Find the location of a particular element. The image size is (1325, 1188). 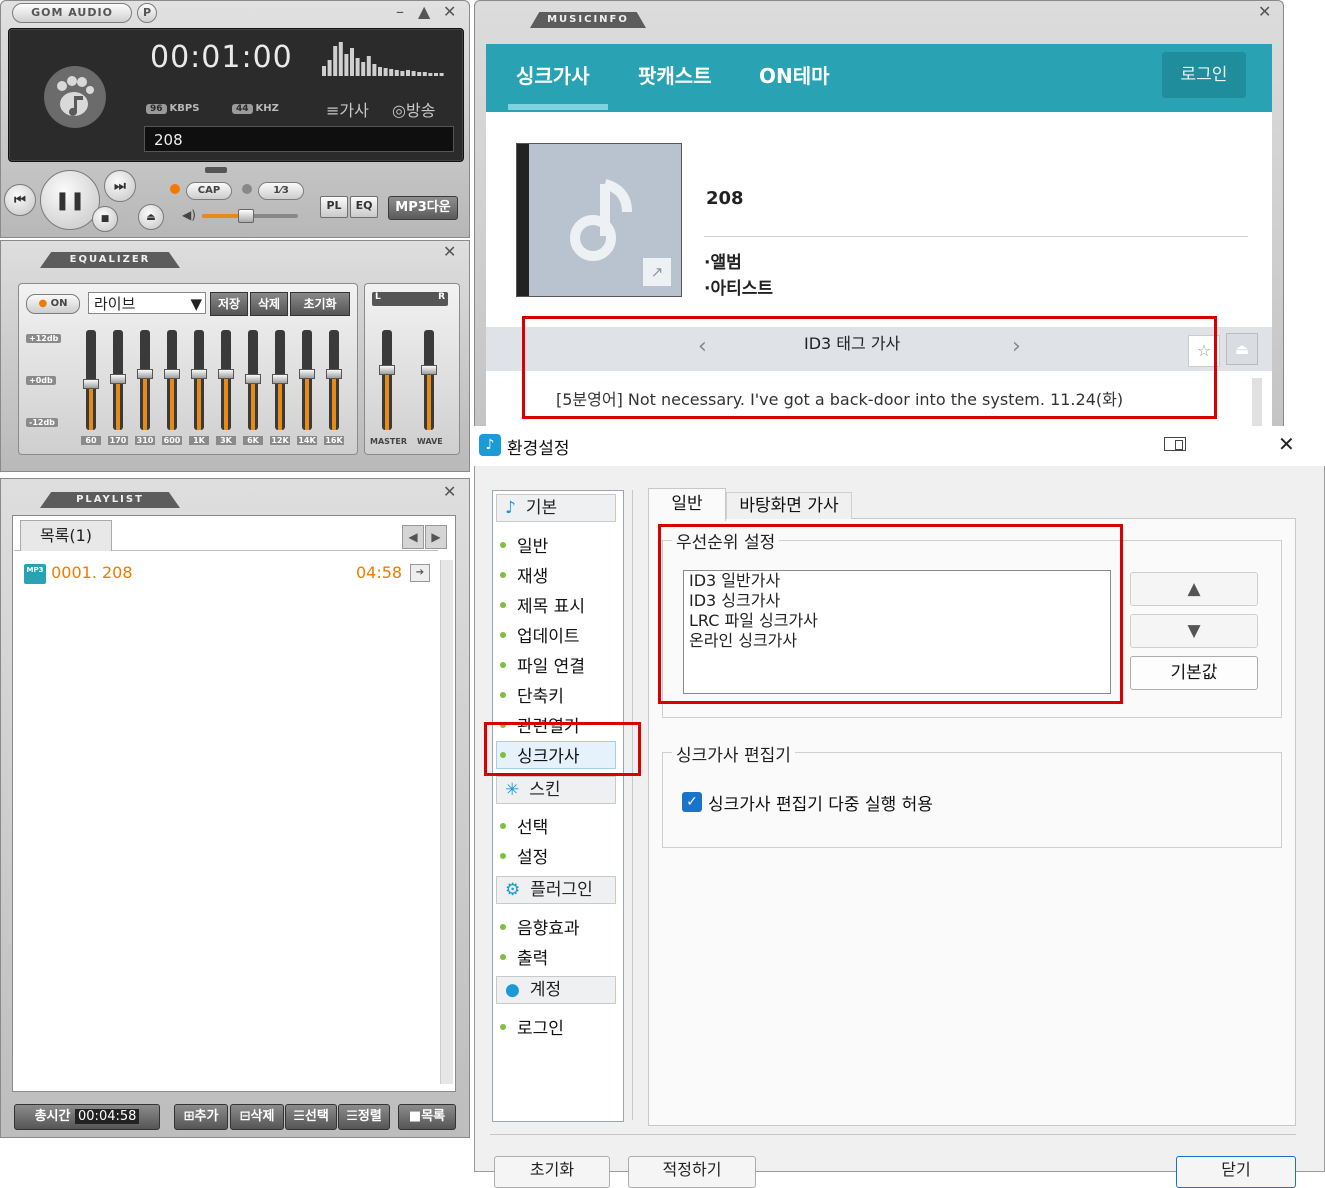

sync-lyrics-highlight-box is located at coordinates (562, 749).